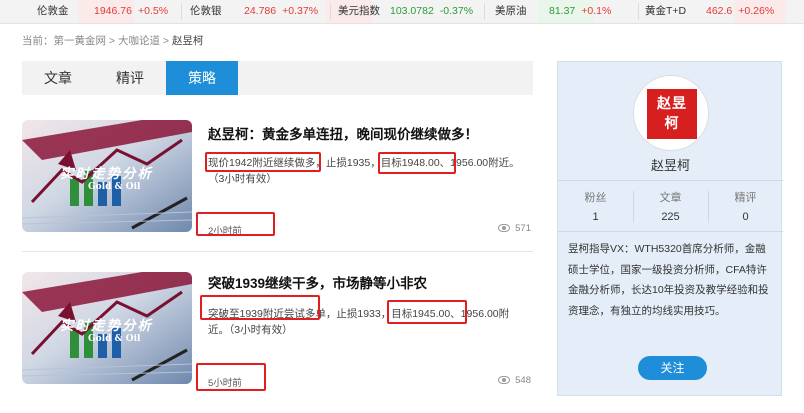 The height and width of the screenshot is (413, 804). Describe the element at coordinates (670, 198) in the screenshot. I see `stat-label: 文章` at that location.